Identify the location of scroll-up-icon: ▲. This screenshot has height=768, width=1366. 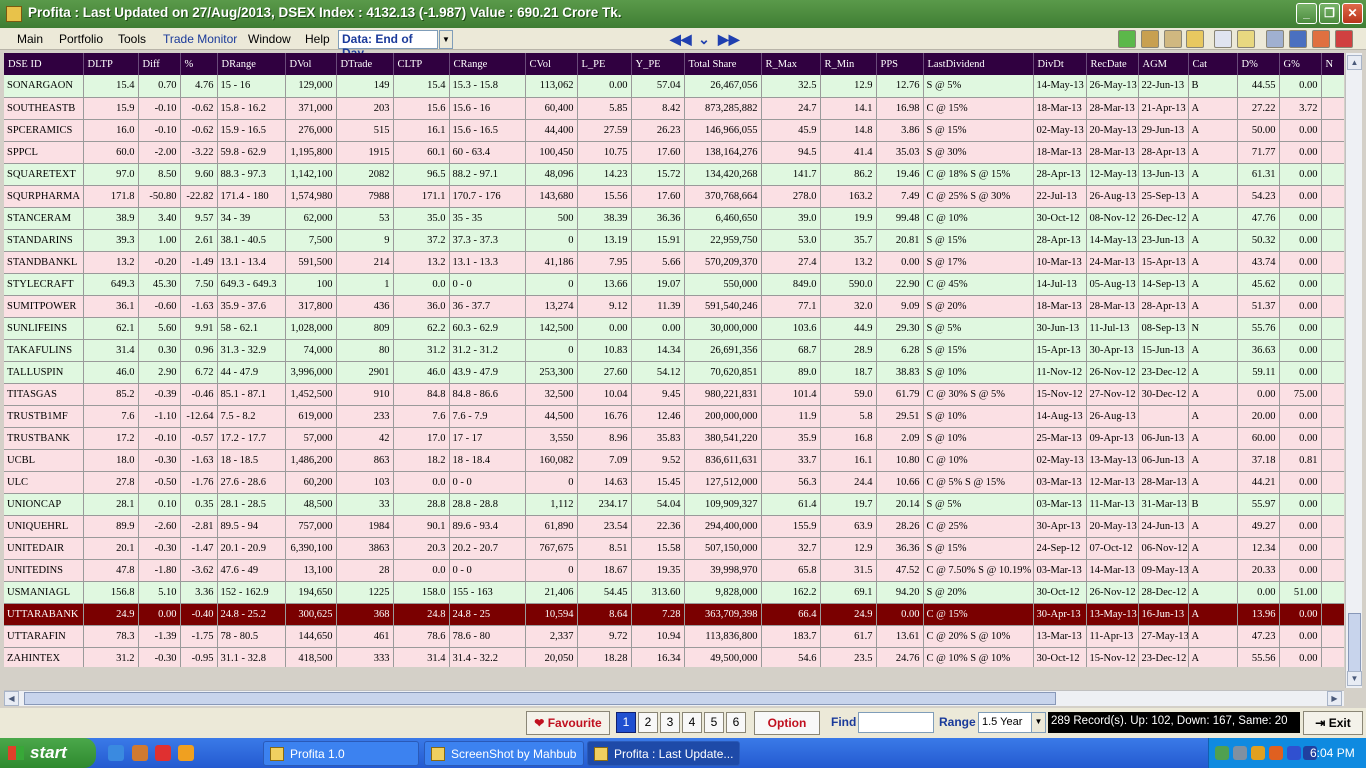
(1354, 62).